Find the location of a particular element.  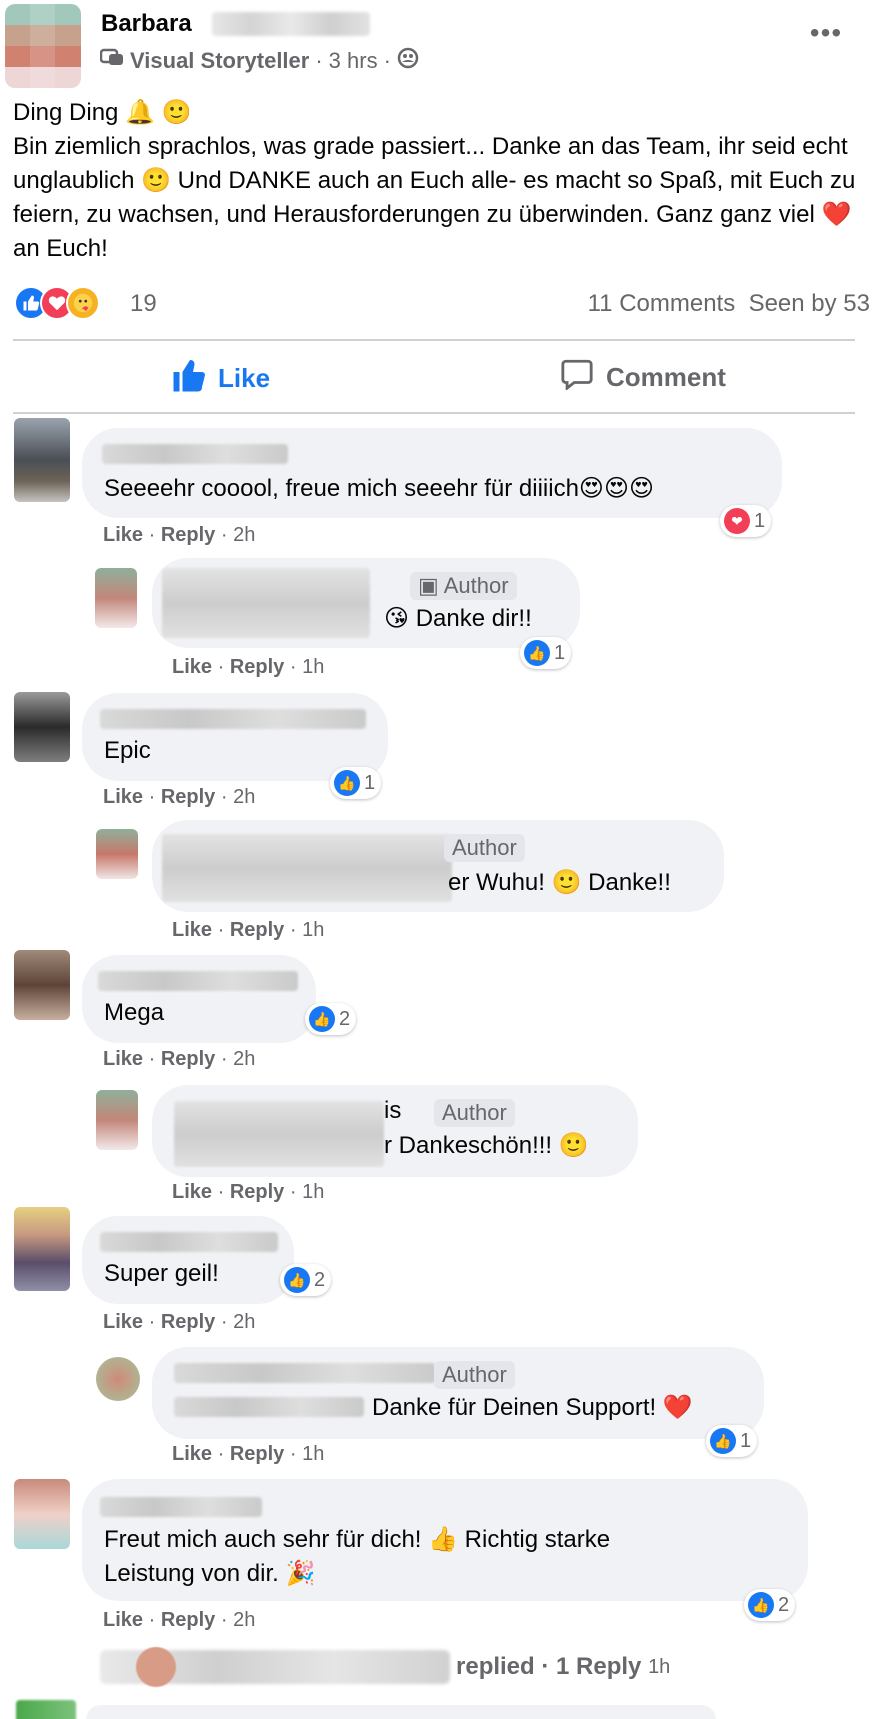

comment-count: 11 Comments is located at coordinates (662, 303).